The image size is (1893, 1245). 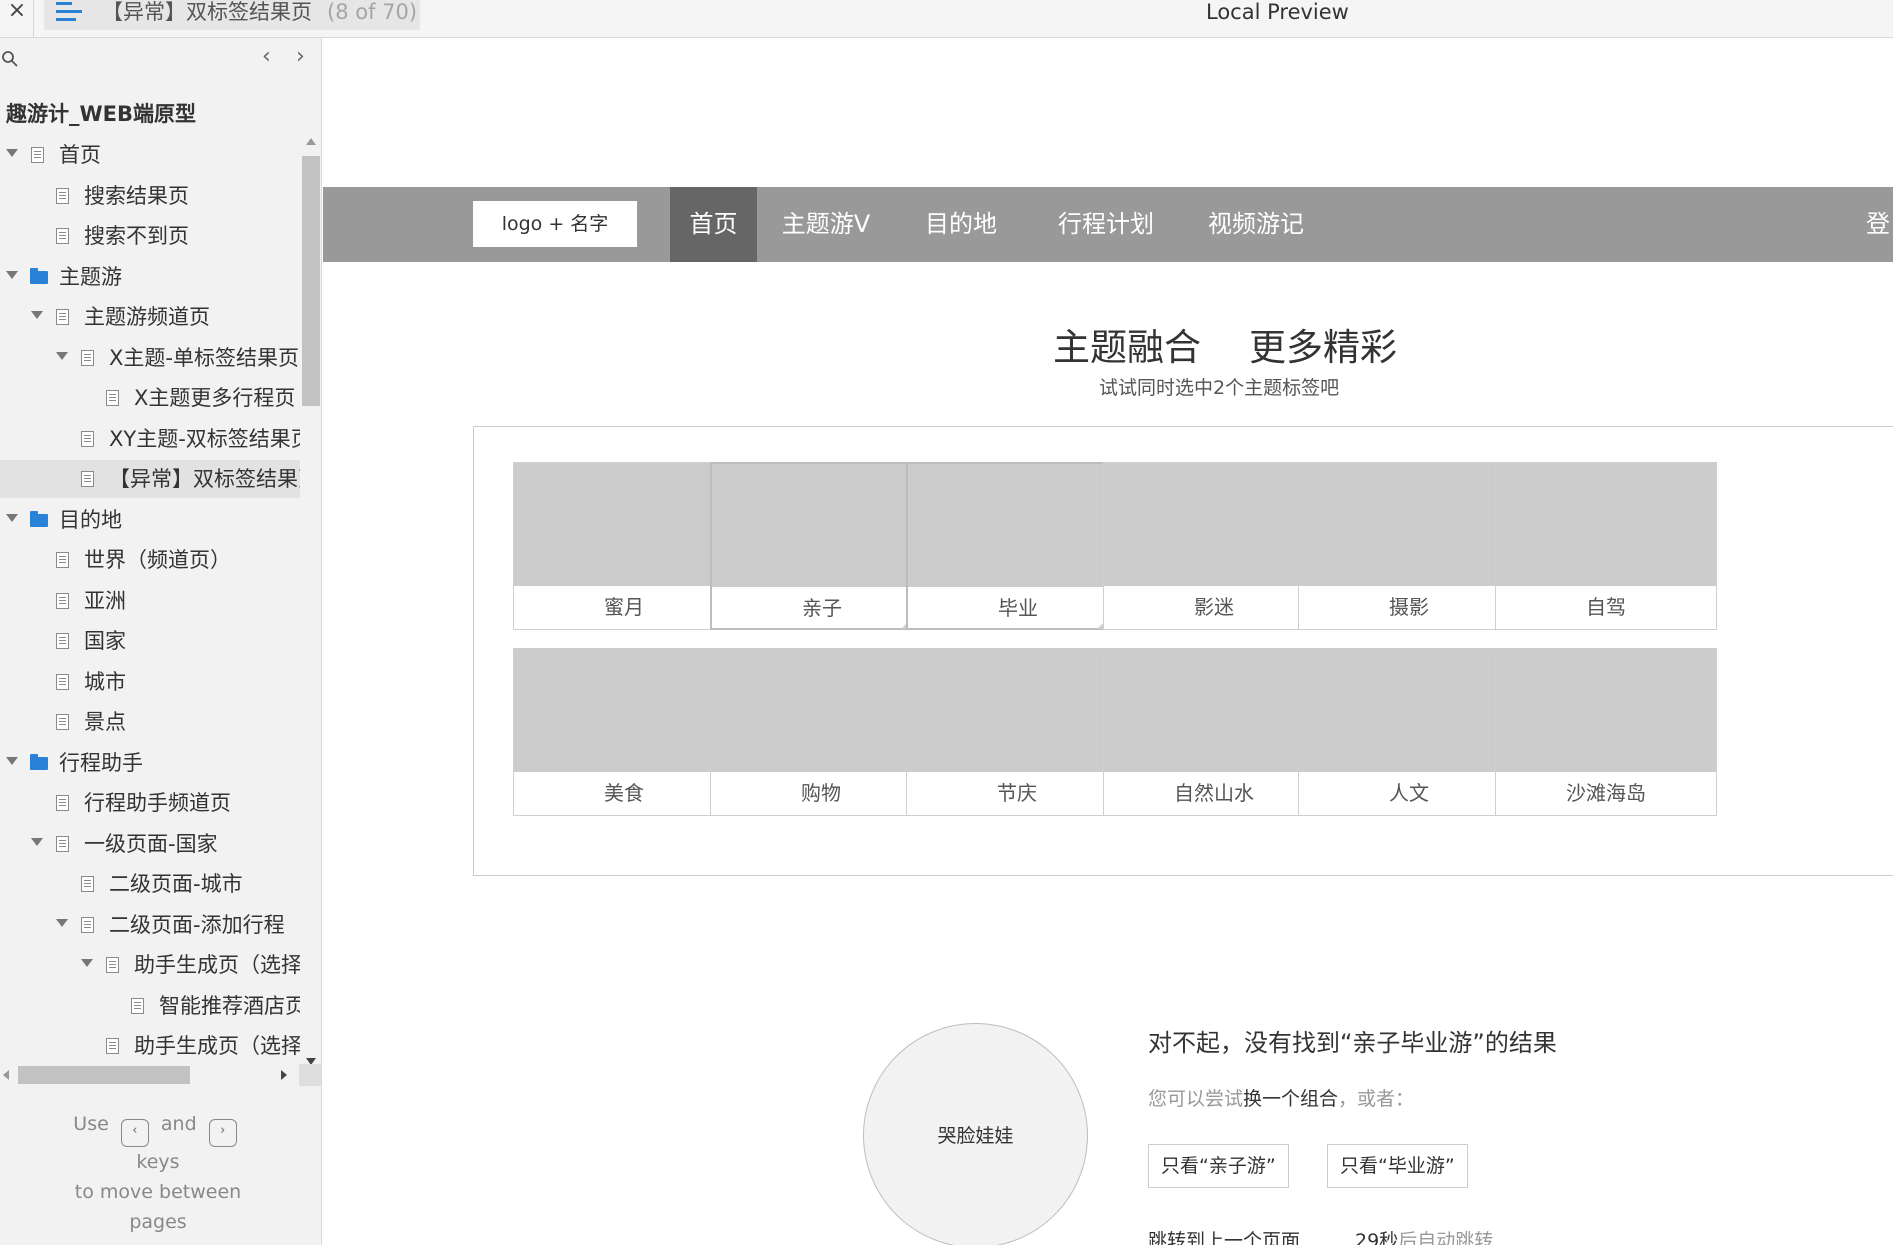 What do you see at coordinates (150, 682) in the screenshot?
I see `tree-item: 城市` at bounding box center [150, 682].